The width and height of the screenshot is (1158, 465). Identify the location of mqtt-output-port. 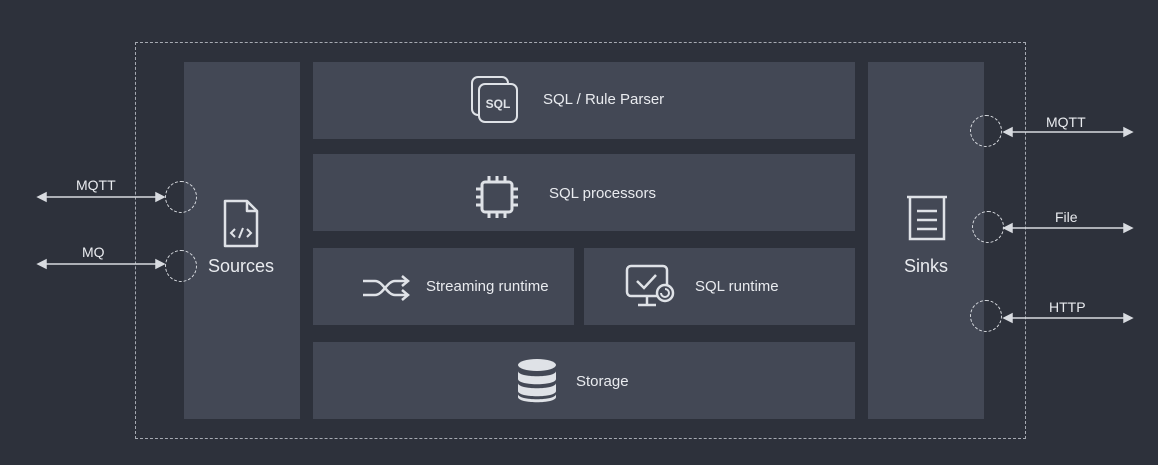
(986, 131).